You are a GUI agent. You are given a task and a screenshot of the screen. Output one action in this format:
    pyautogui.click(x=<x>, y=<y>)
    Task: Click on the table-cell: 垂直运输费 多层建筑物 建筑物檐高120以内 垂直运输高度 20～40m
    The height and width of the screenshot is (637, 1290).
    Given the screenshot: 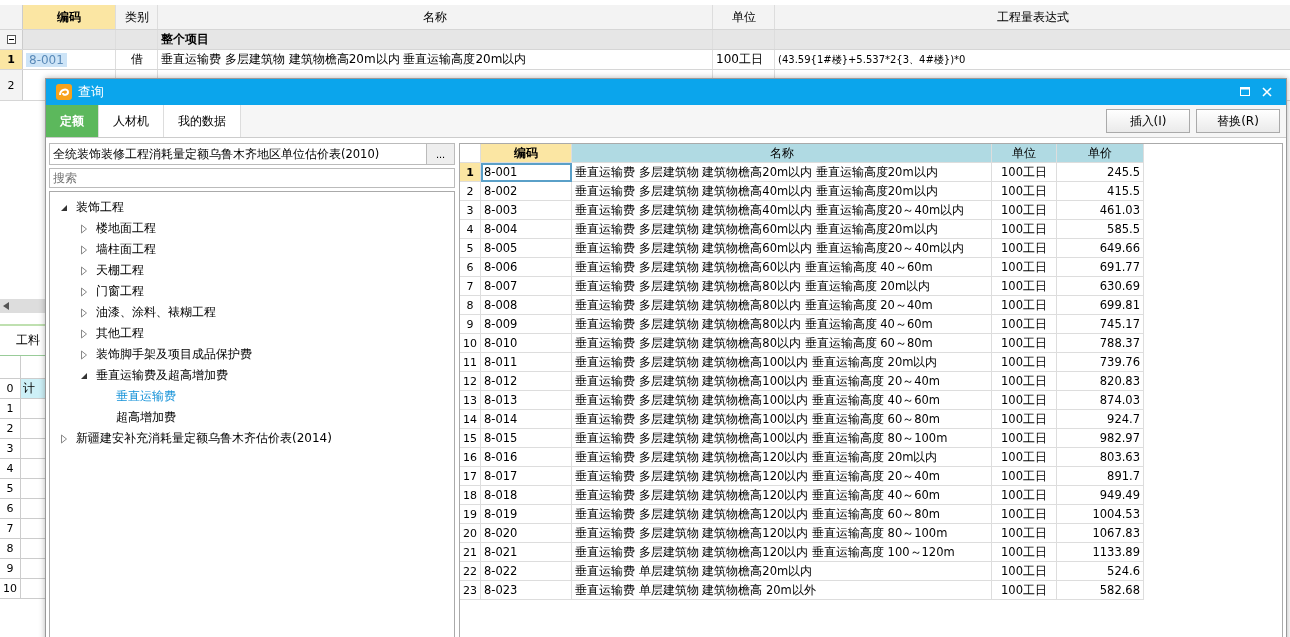 What is the action you would take?
    pyautogui.click(x=758, y=476)
    